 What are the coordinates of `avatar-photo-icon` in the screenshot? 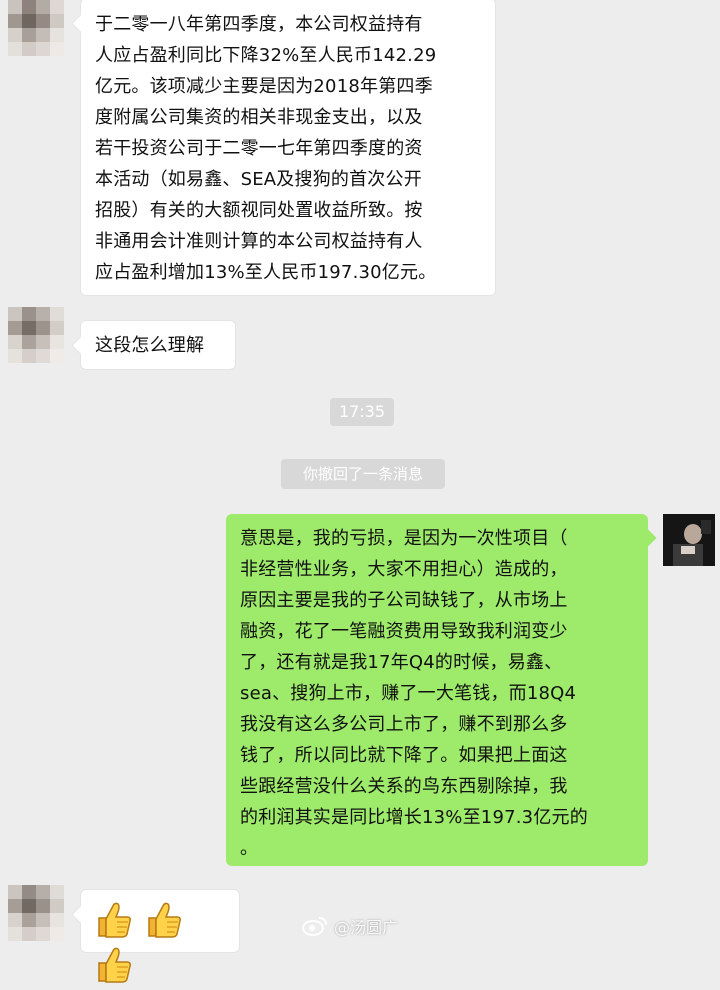 It's located at (689, 540).